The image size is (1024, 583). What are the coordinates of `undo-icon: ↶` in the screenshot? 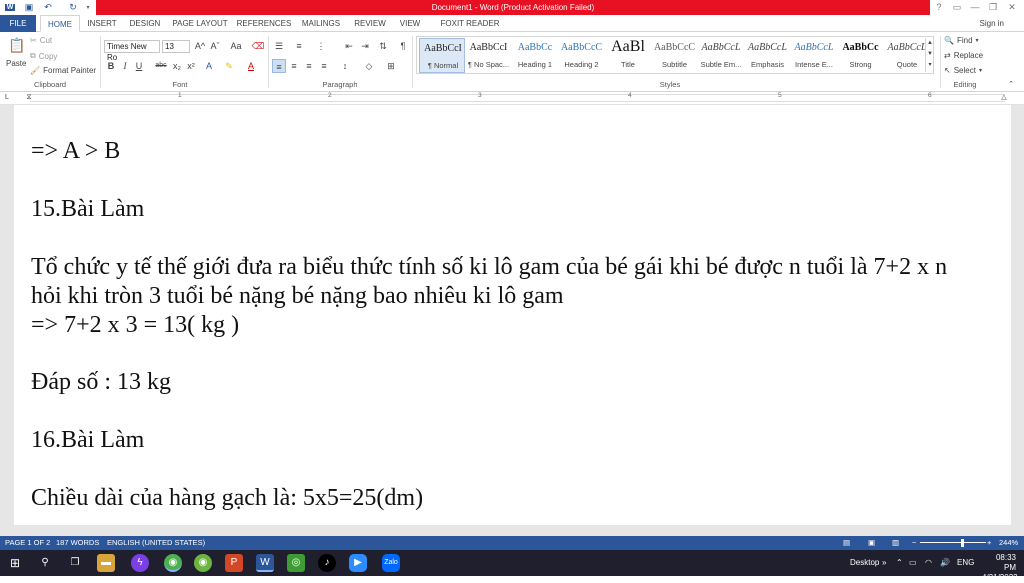 It's located at (48, 7).